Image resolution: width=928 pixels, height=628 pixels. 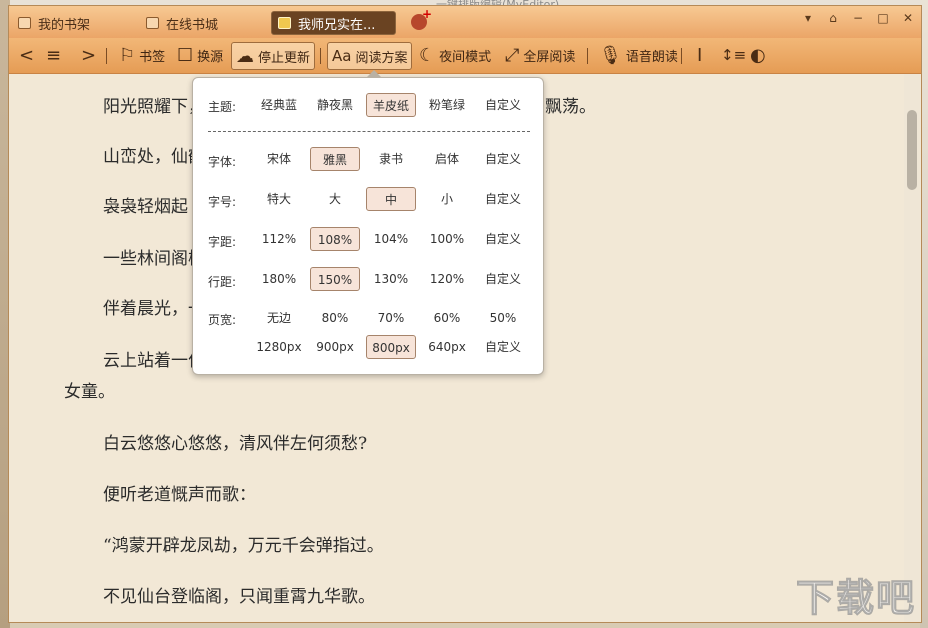 What do you see at coordinates (335, 279) in the screenshot?
I see `line-spacing-option-selected: 150%` at bounding box center [335, 279].